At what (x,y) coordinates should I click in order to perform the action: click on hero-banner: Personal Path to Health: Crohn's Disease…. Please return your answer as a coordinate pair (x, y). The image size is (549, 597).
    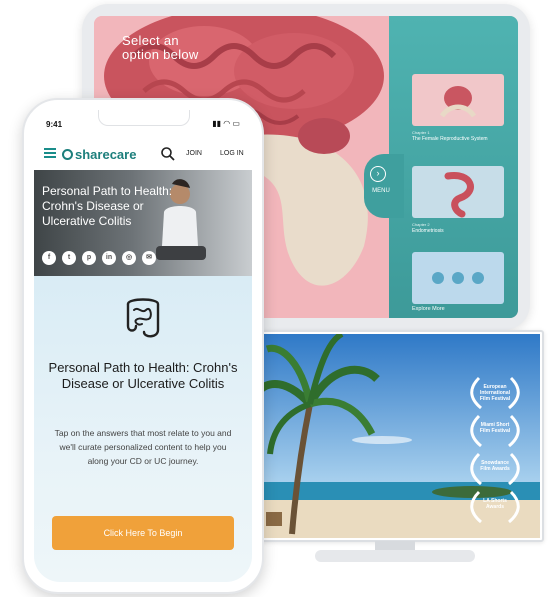
    Looking at the image, I should click on (143, 223).